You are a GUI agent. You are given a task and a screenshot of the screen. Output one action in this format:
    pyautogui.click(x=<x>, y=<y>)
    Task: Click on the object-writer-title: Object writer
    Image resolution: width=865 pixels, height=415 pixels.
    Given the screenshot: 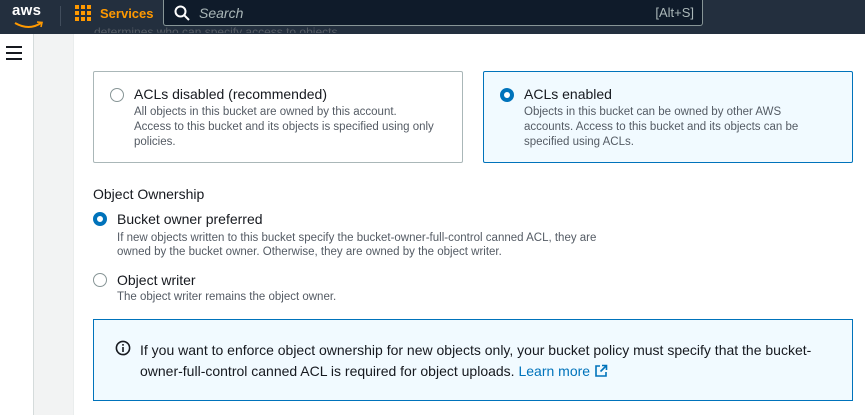 What is the action you would take?
    pyautogui.click(x=156, y=280)
    